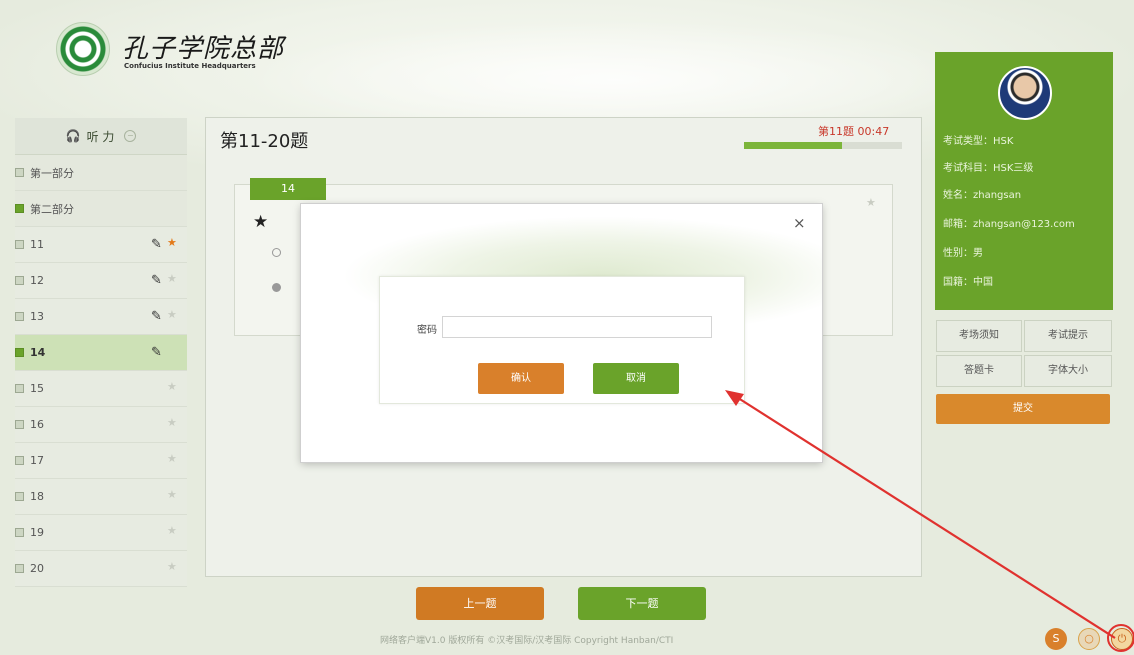  I want to click on annotation-overlay, so click(929, 521).